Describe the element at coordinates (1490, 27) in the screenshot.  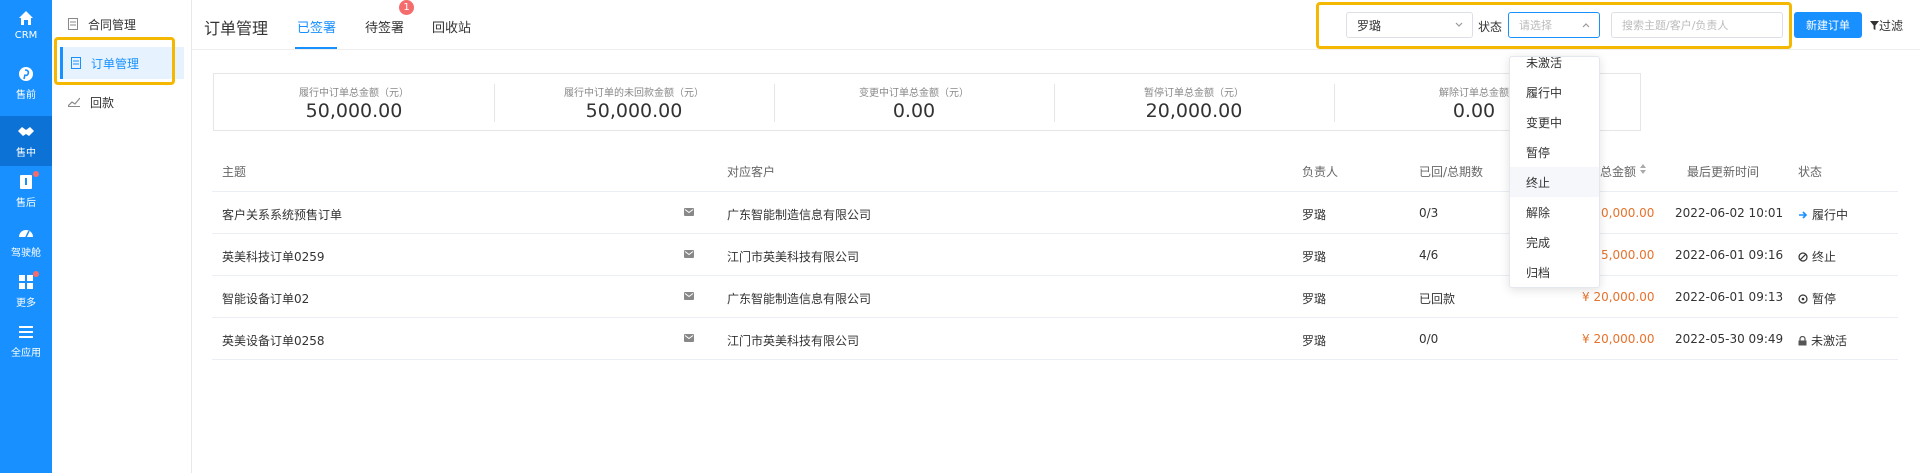
I see `status-label: 状态` at that location.